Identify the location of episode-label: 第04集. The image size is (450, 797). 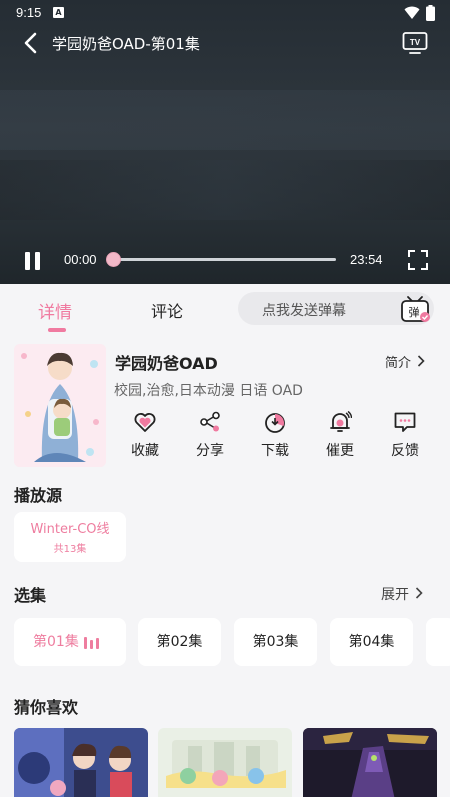
(371, 642).